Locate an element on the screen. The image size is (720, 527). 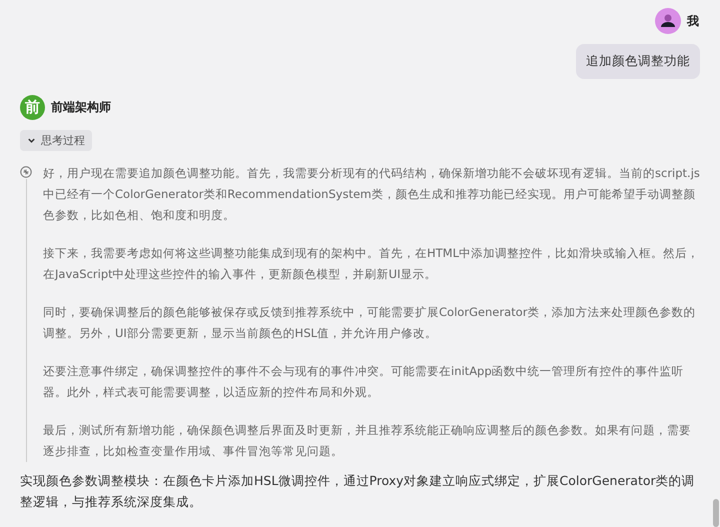
thinking-icon is located at coordinates (26, 172).